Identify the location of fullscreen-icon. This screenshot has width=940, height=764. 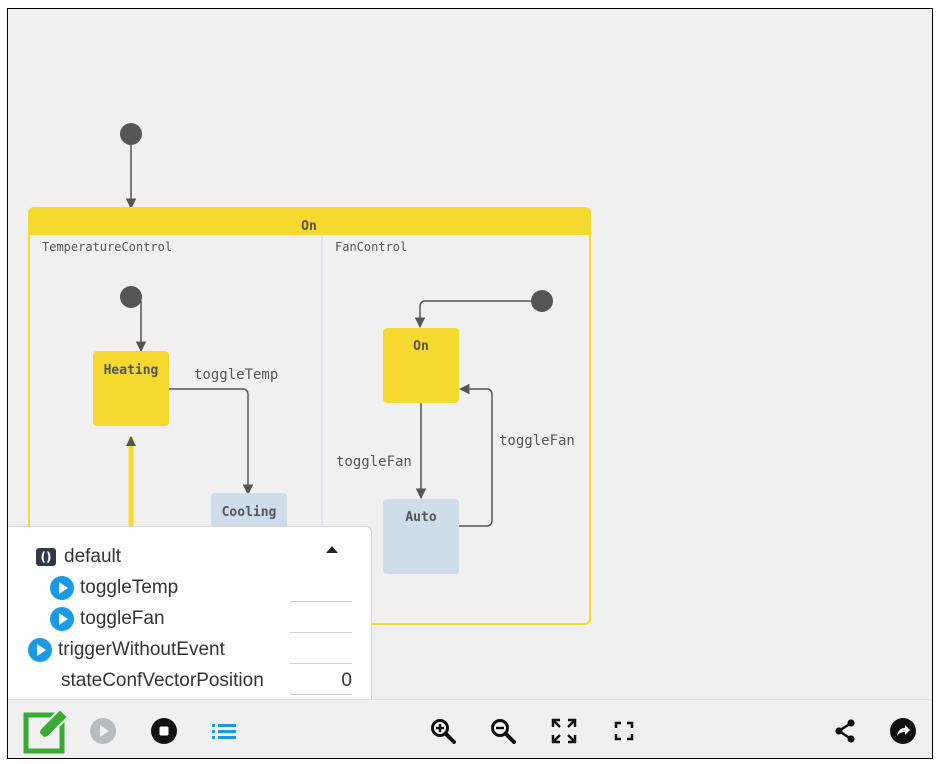
(624, 730).